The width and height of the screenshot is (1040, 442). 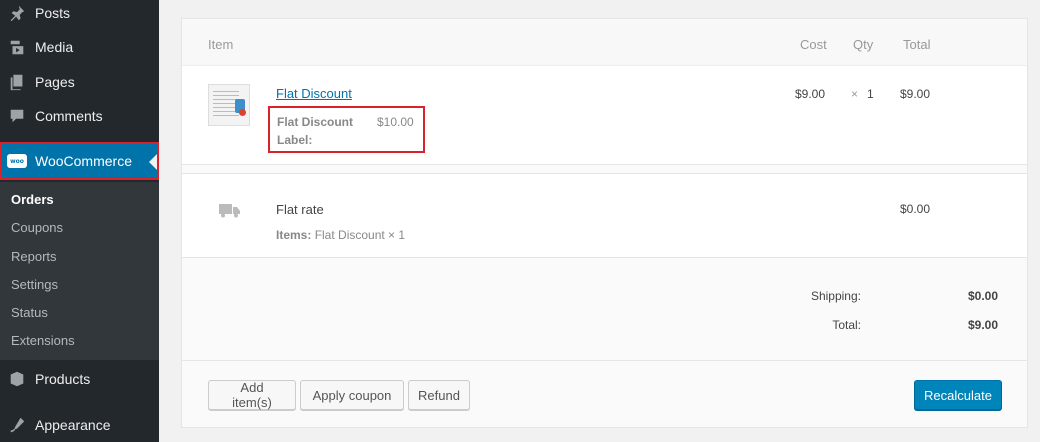 I want to click on menu-item-woocommerce: woo WooCommerce, so click(x=79, y=161).